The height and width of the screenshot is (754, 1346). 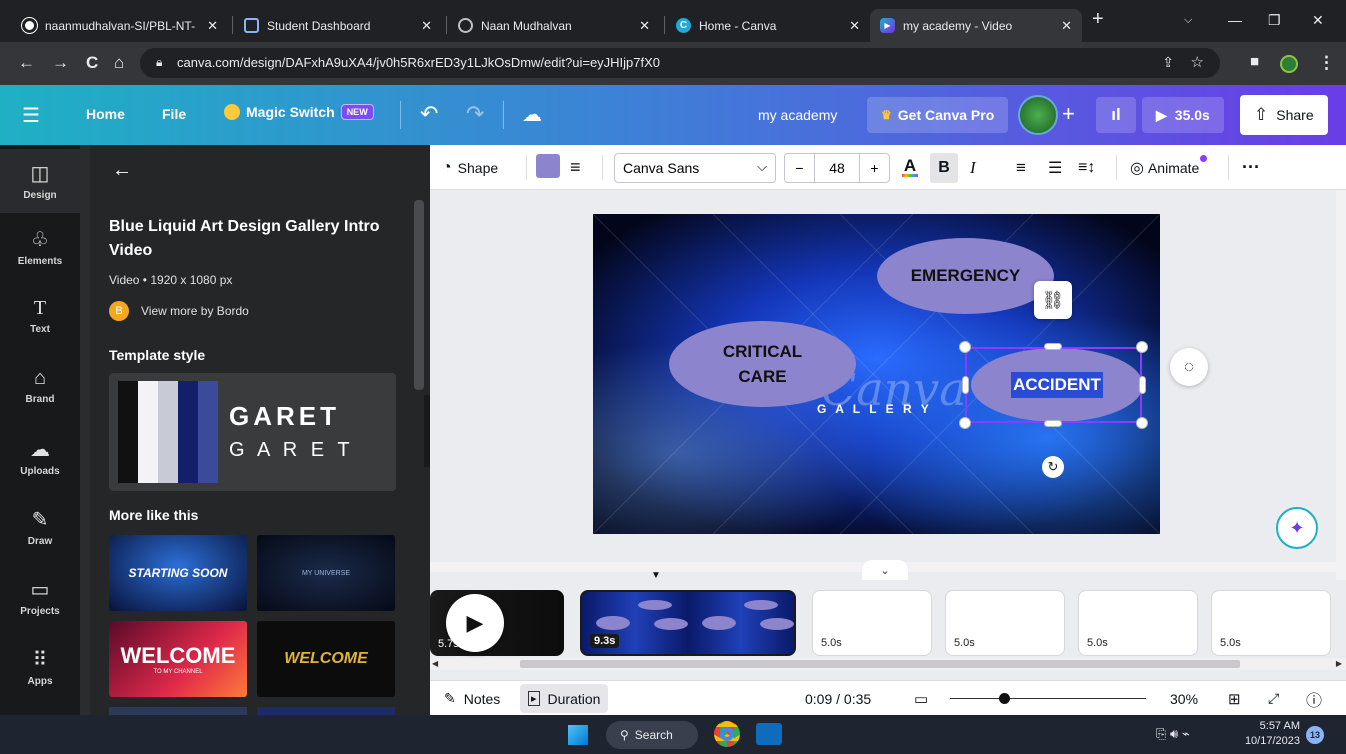 I want to click on home-button: Home, so click(x=105, y=114).